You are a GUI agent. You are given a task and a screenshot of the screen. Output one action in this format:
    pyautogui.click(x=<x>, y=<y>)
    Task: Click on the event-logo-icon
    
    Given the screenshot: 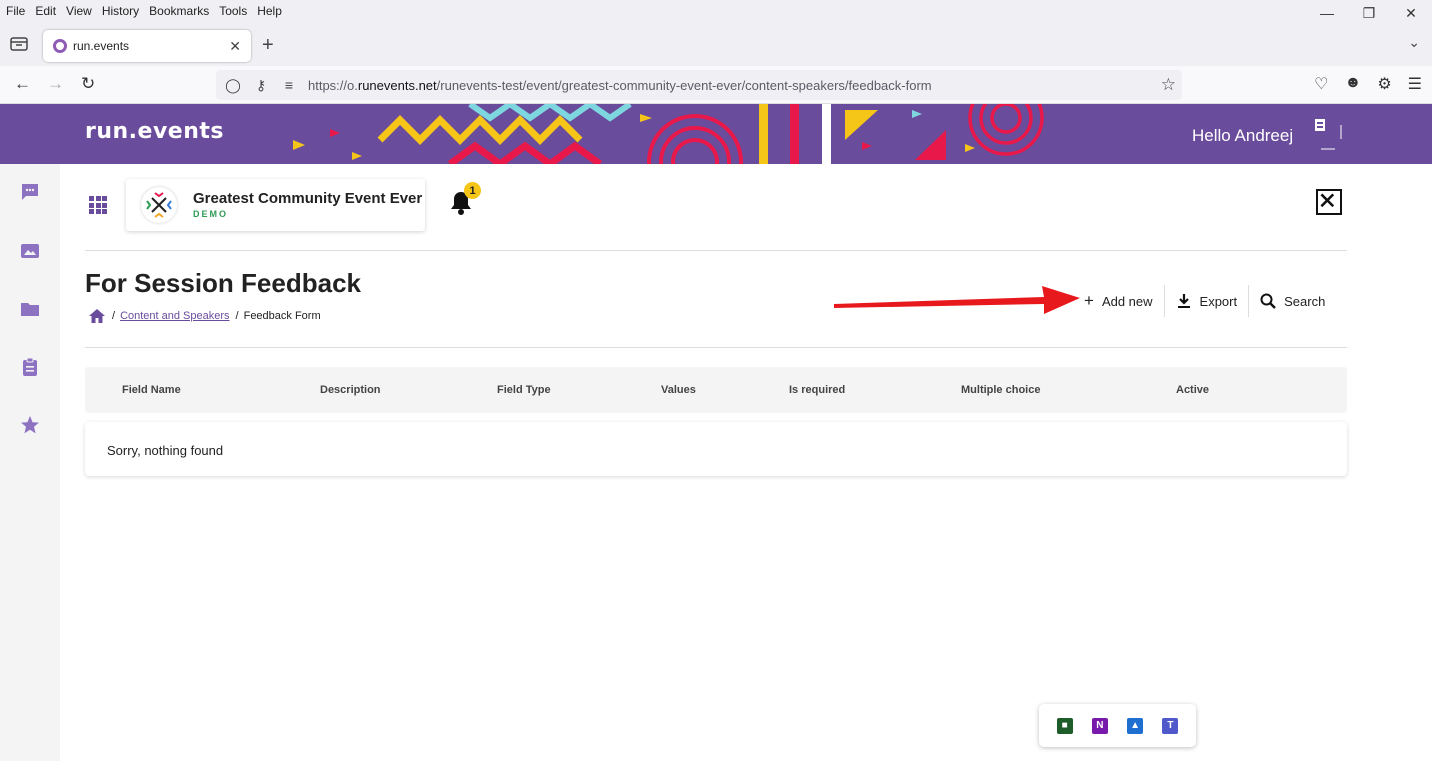 What is the action you would take?
    pyautogui.click(x=159, y=205)
    